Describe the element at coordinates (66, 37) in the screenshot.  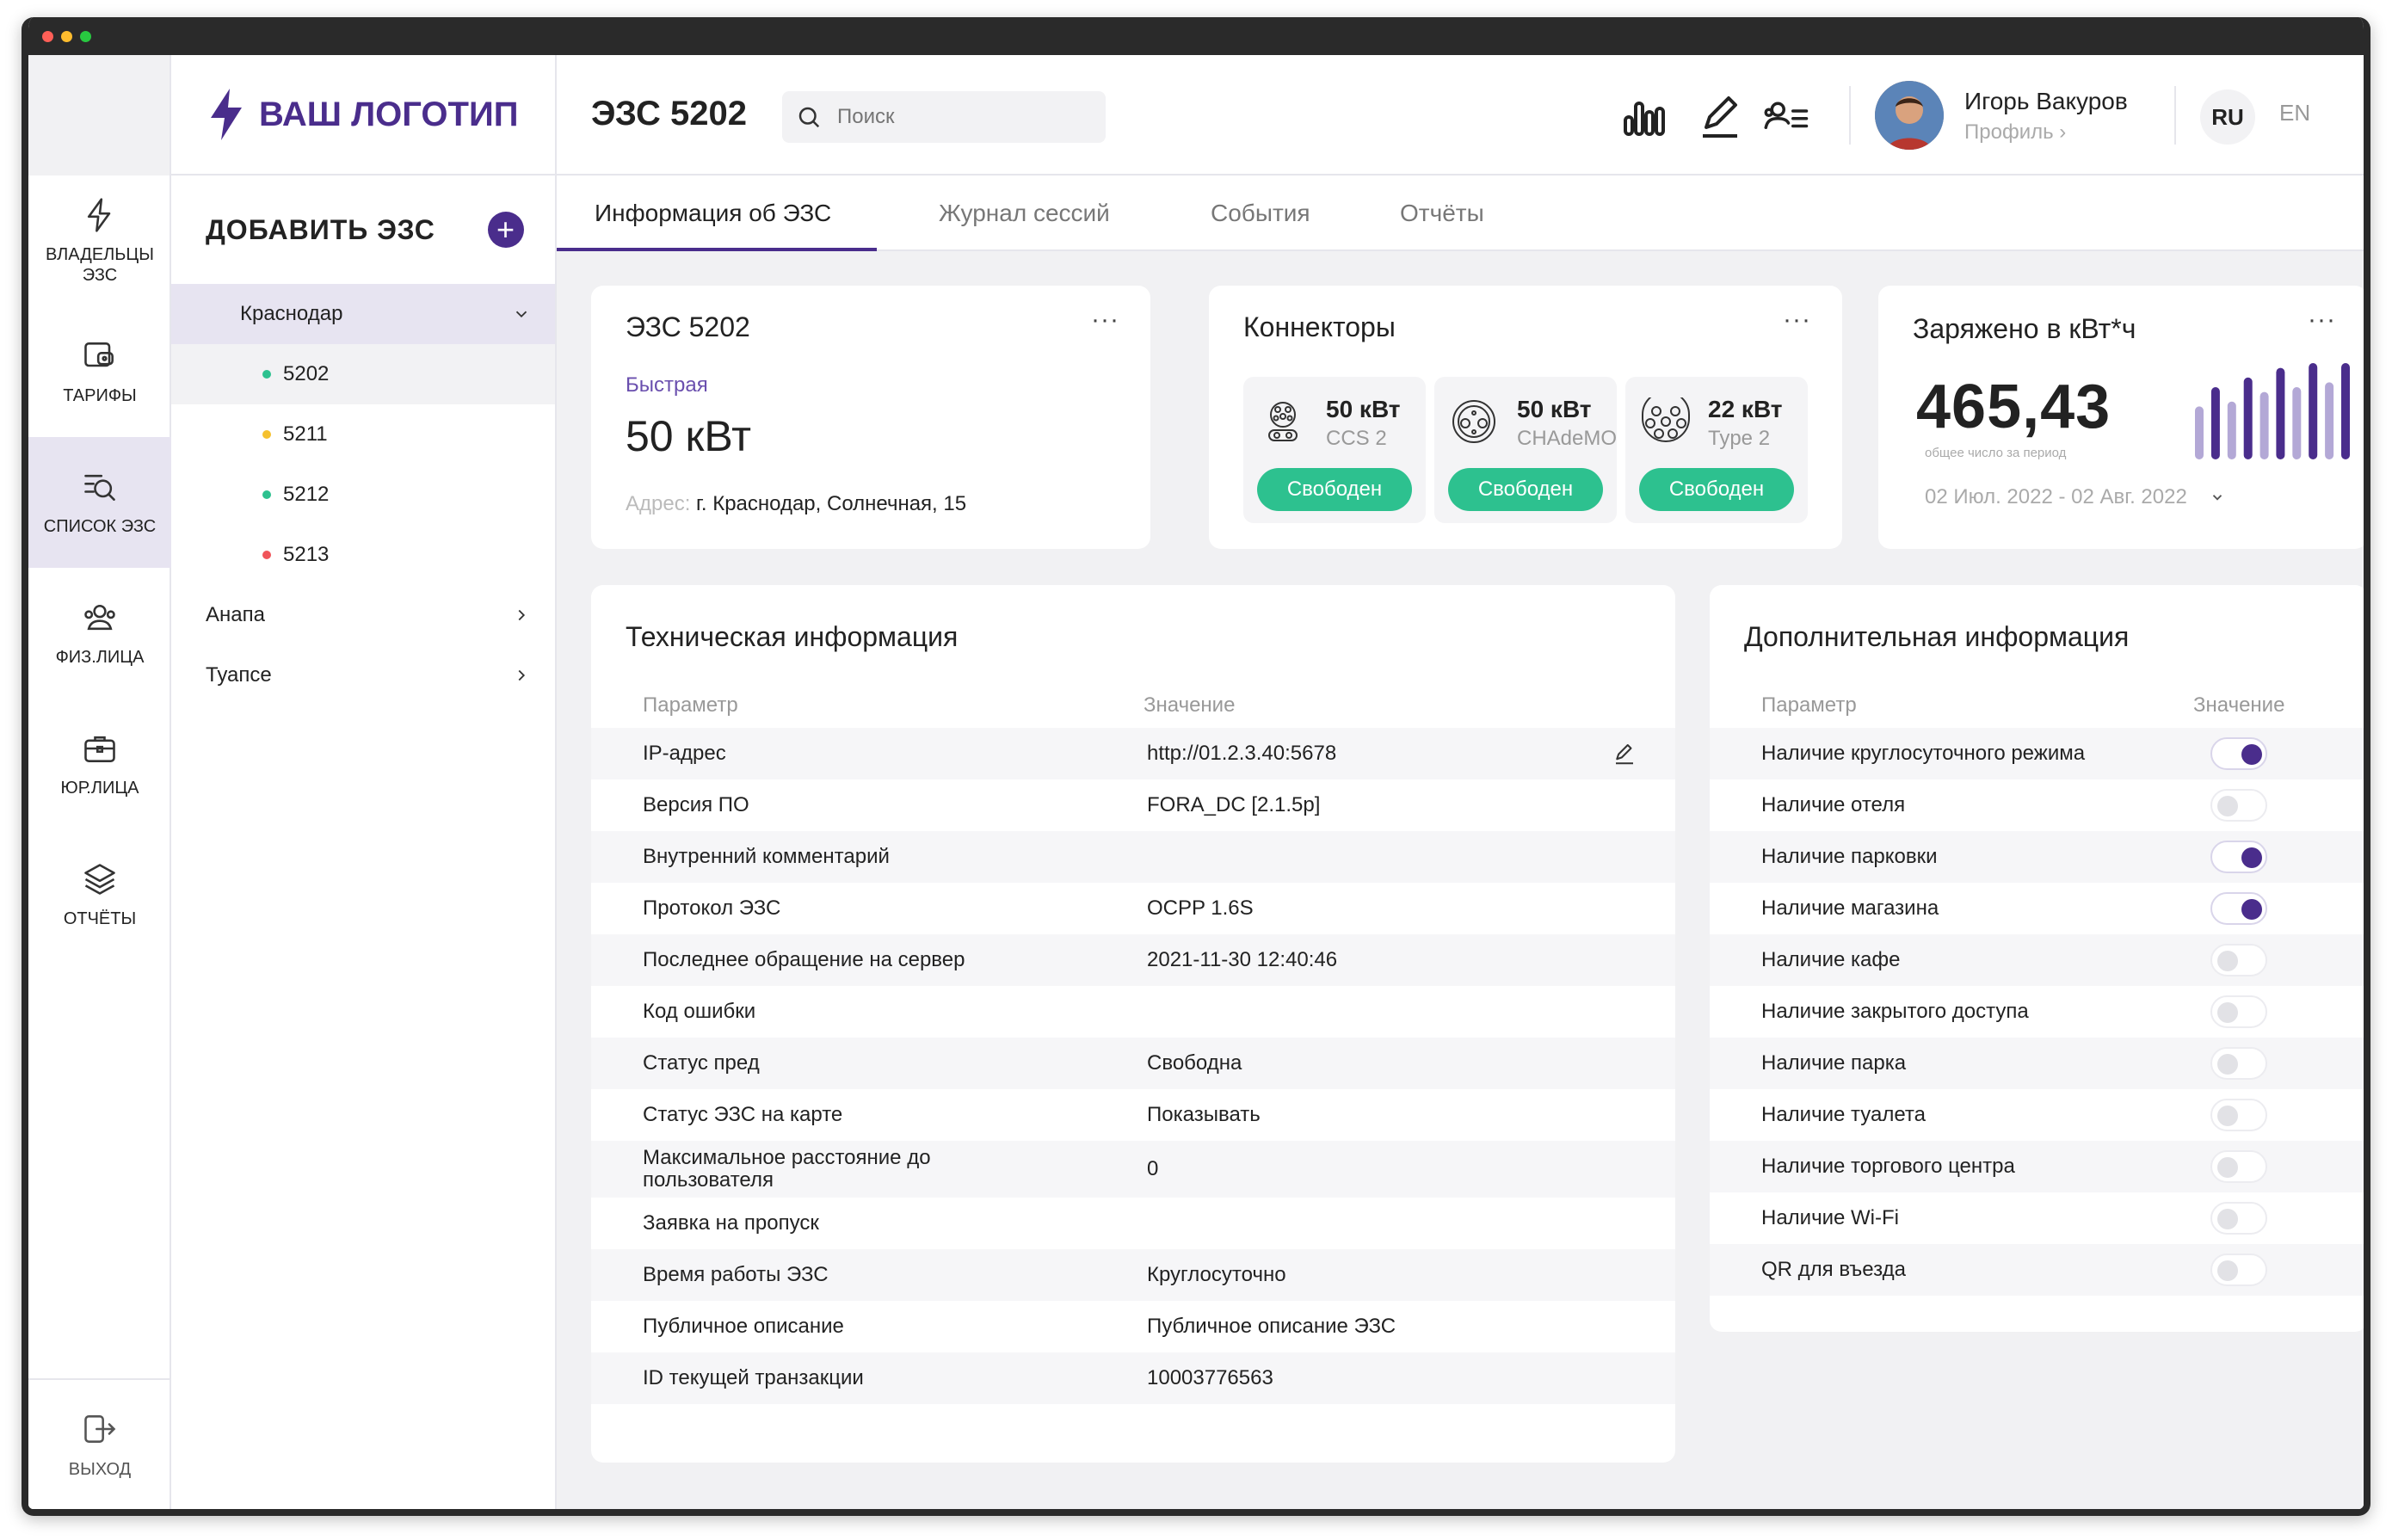
I see `minimize-window-button` at that location.